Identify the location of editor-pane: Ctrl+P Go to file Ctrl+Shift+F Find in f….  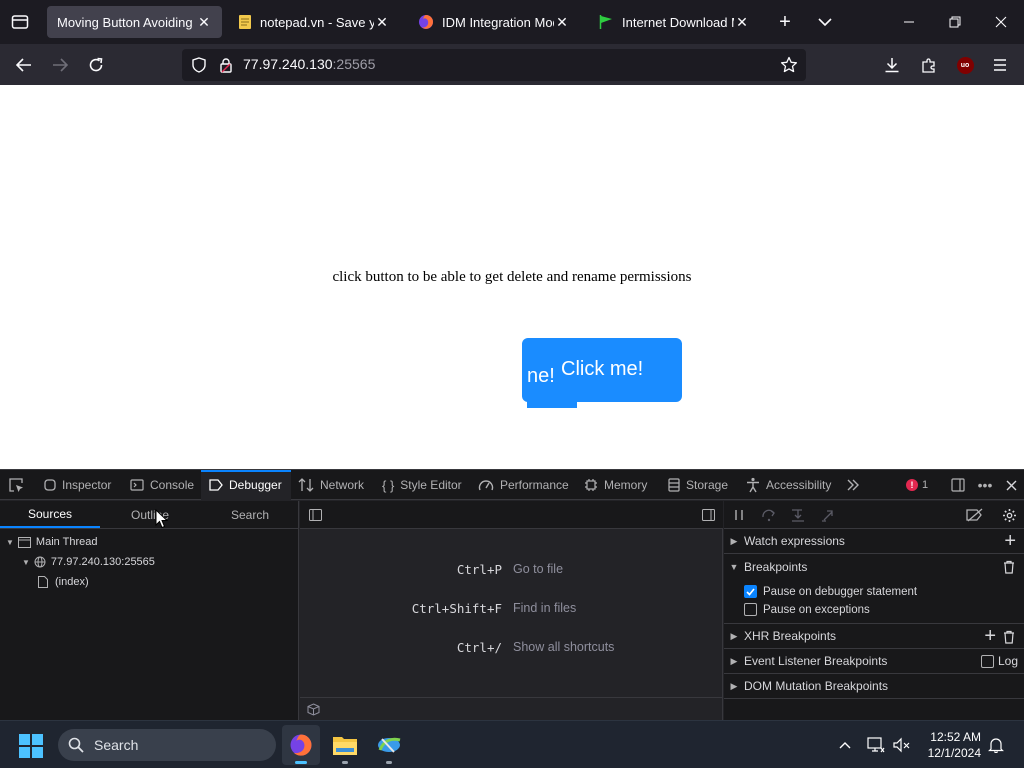
(511, 611).